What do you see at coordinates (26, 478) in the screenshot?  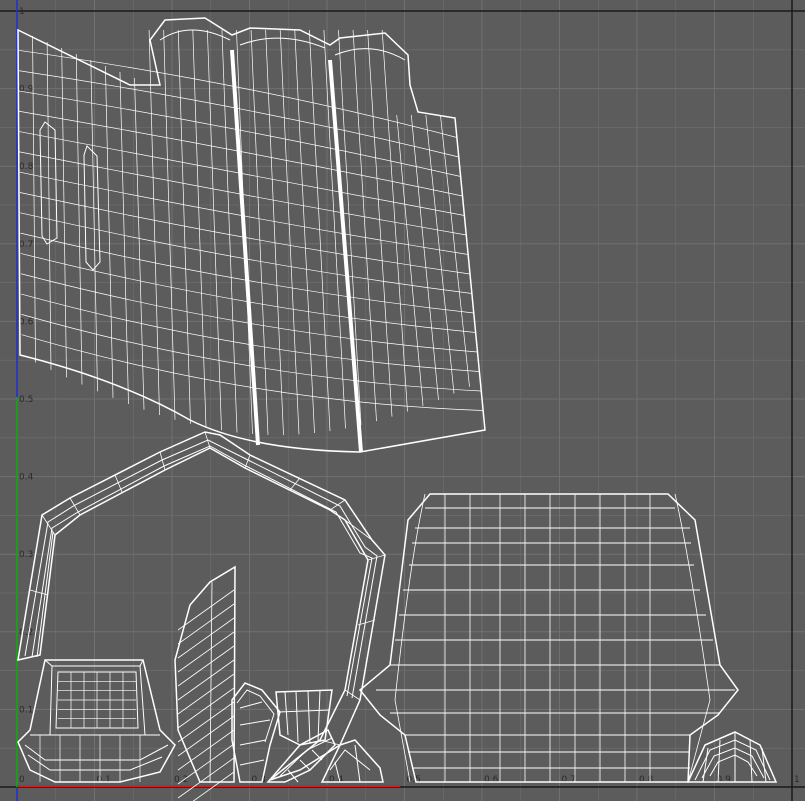 I see `v-tick-label: 0.4` at bounding box center [26, 478].